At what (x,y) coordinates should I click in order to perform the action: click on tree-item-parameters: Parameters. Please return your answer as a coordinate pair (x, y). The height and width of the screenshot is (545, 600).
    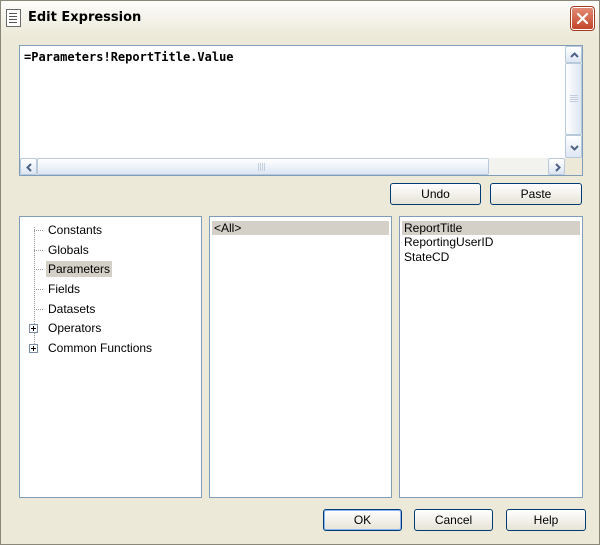
    Looking at the image, I should click on (79, 269).